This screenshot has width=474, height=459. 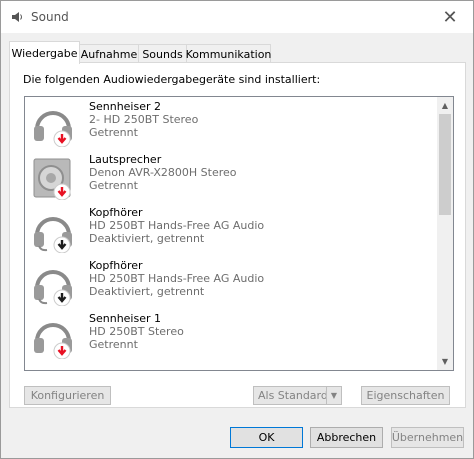 I want to click on window-title: Sound, so click(x=50, y=17).